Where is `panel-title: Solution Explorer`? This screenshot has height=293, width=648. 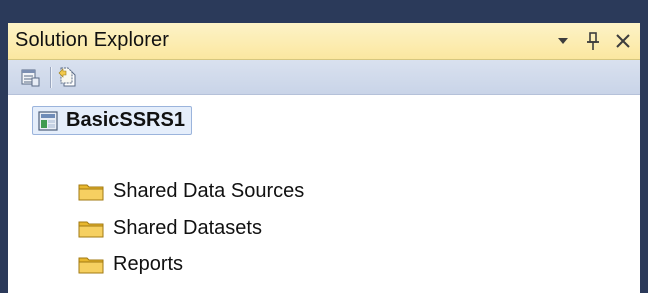
panel-title: Solution Explorer is located at coordinates (92, 40).